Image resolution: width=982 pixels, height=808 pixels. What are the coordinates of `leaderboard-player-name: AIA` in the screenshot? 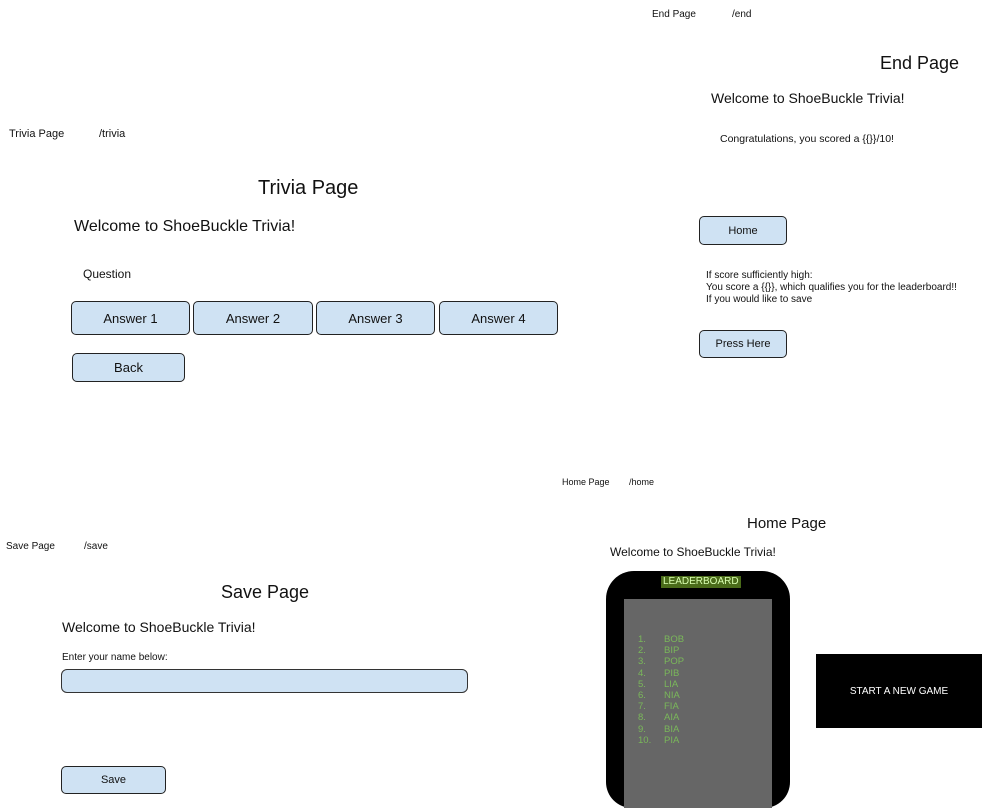 It's located at (672, 718).